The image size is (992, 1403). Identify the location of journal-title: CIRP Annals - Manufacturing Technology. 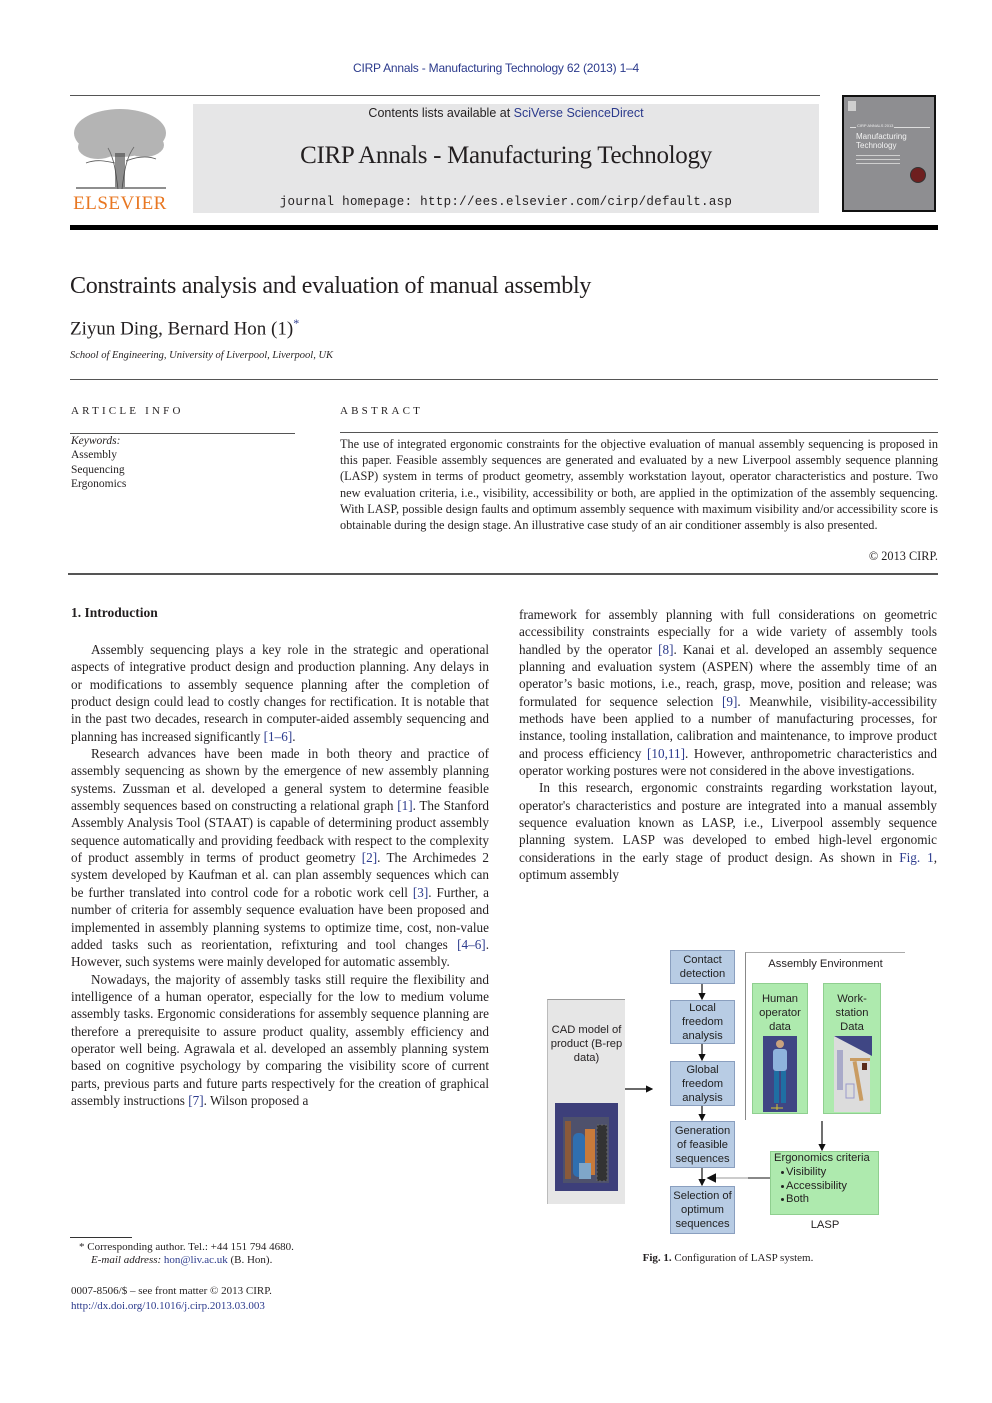
(506, 155).